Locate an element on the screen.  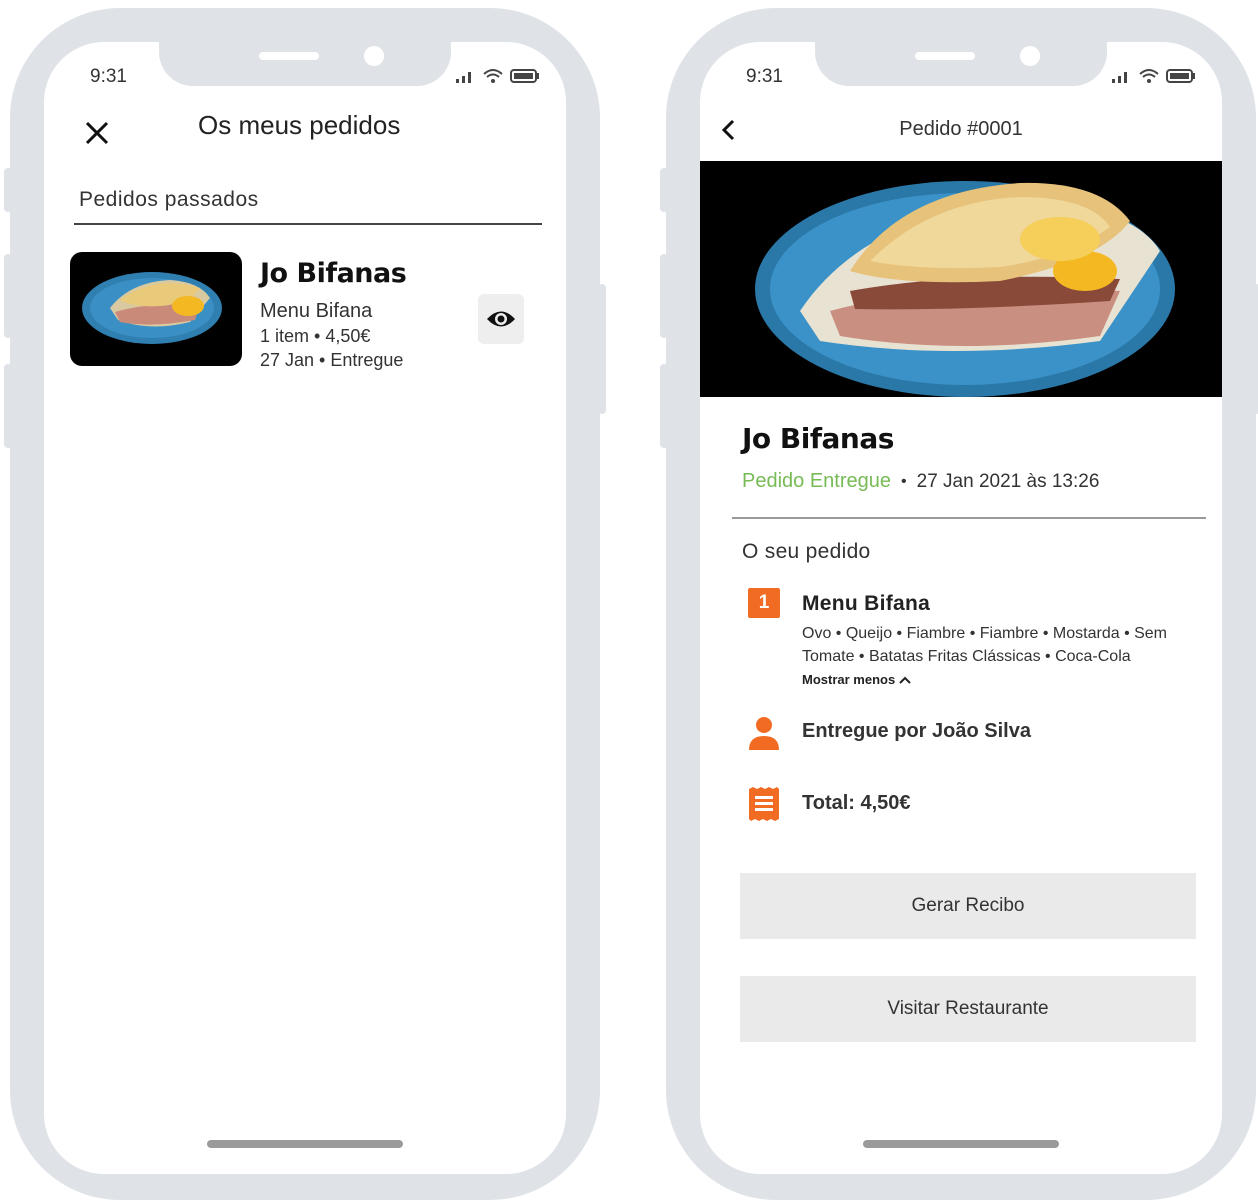
show-less-toggle: Mostrar menos is located at coordinates (856, 679).